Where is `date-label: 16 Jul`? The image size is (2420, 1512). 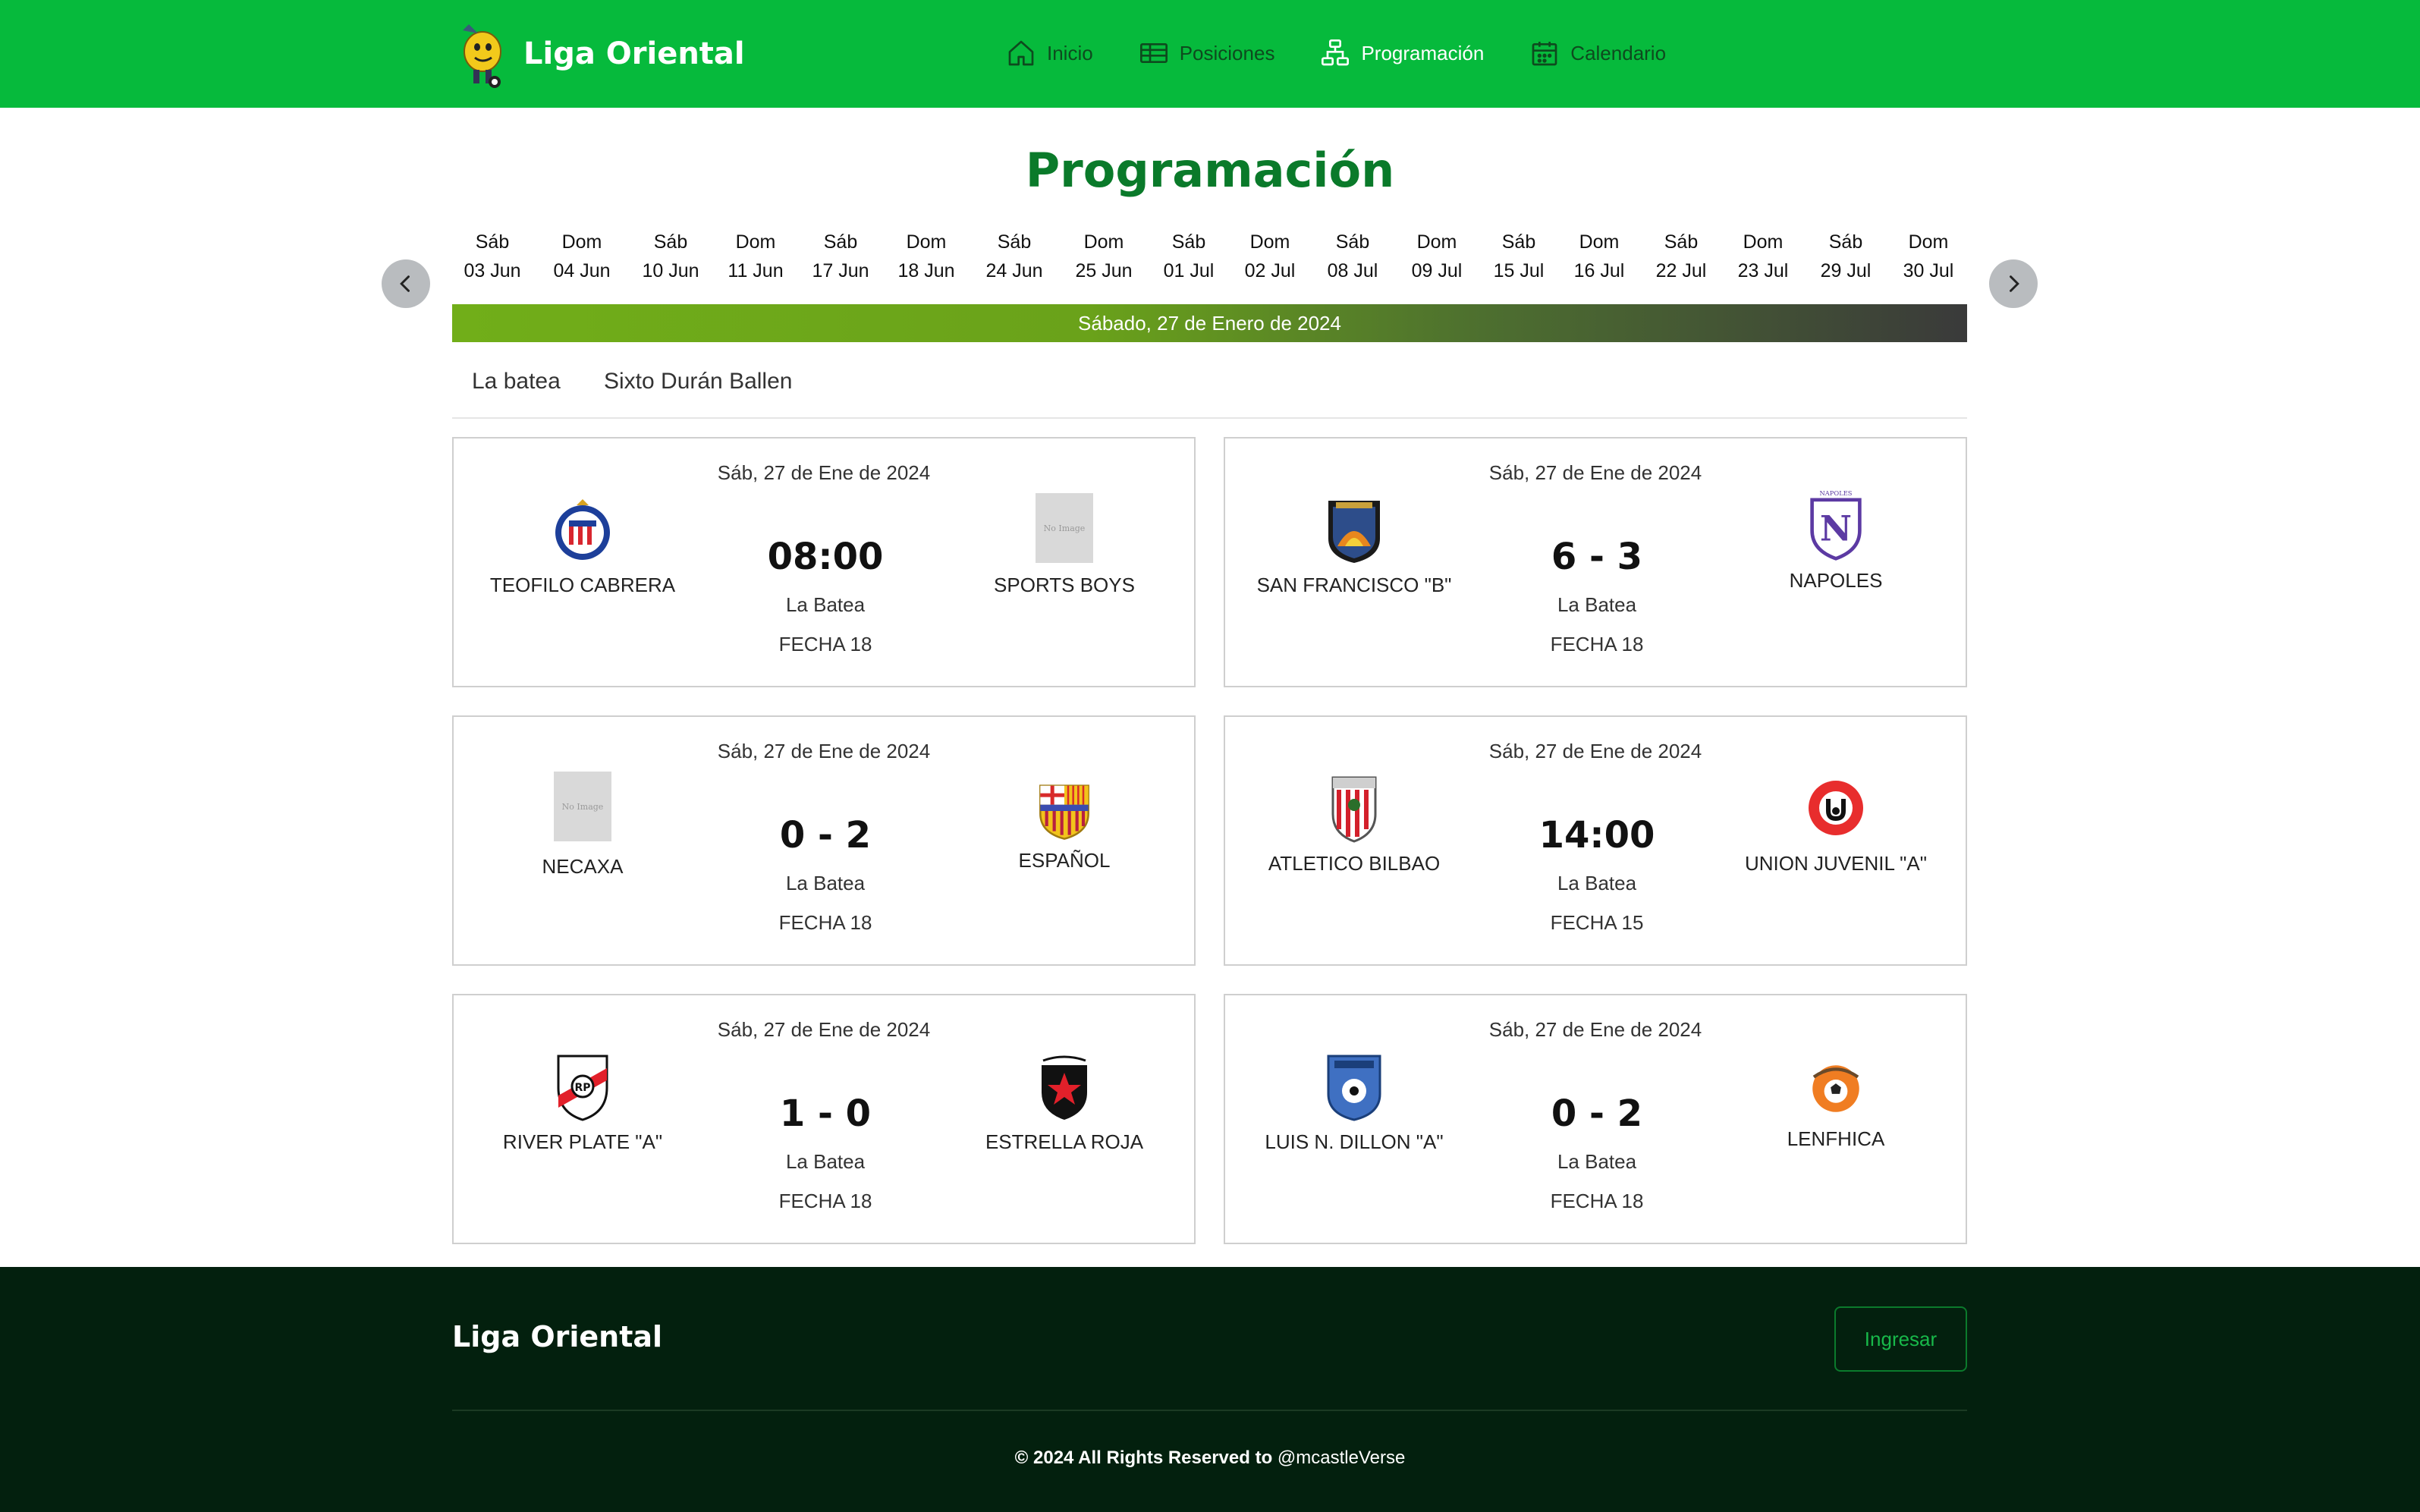 date-label: 16 Jul is located at coordinates (1599, 270).